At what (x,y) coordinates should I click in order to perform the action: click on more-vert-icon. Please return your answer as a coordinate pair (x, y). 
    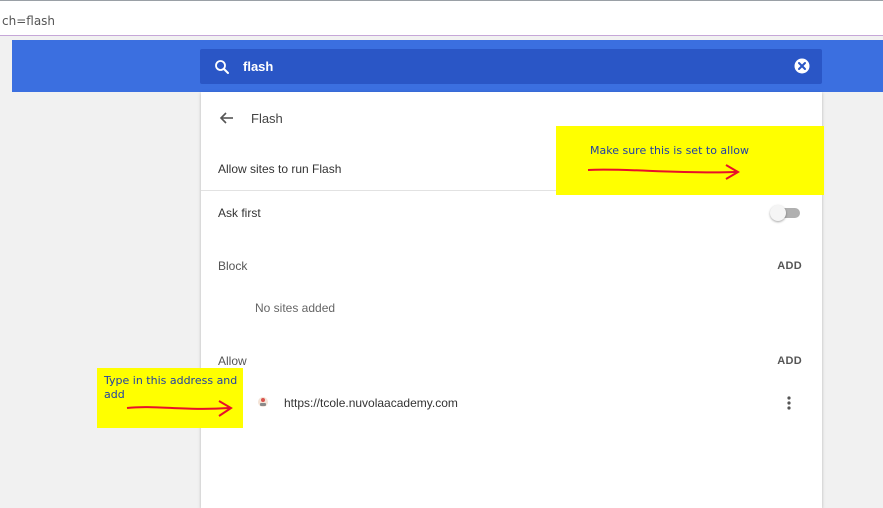
    Looking at the image, I should click on (789, 403).